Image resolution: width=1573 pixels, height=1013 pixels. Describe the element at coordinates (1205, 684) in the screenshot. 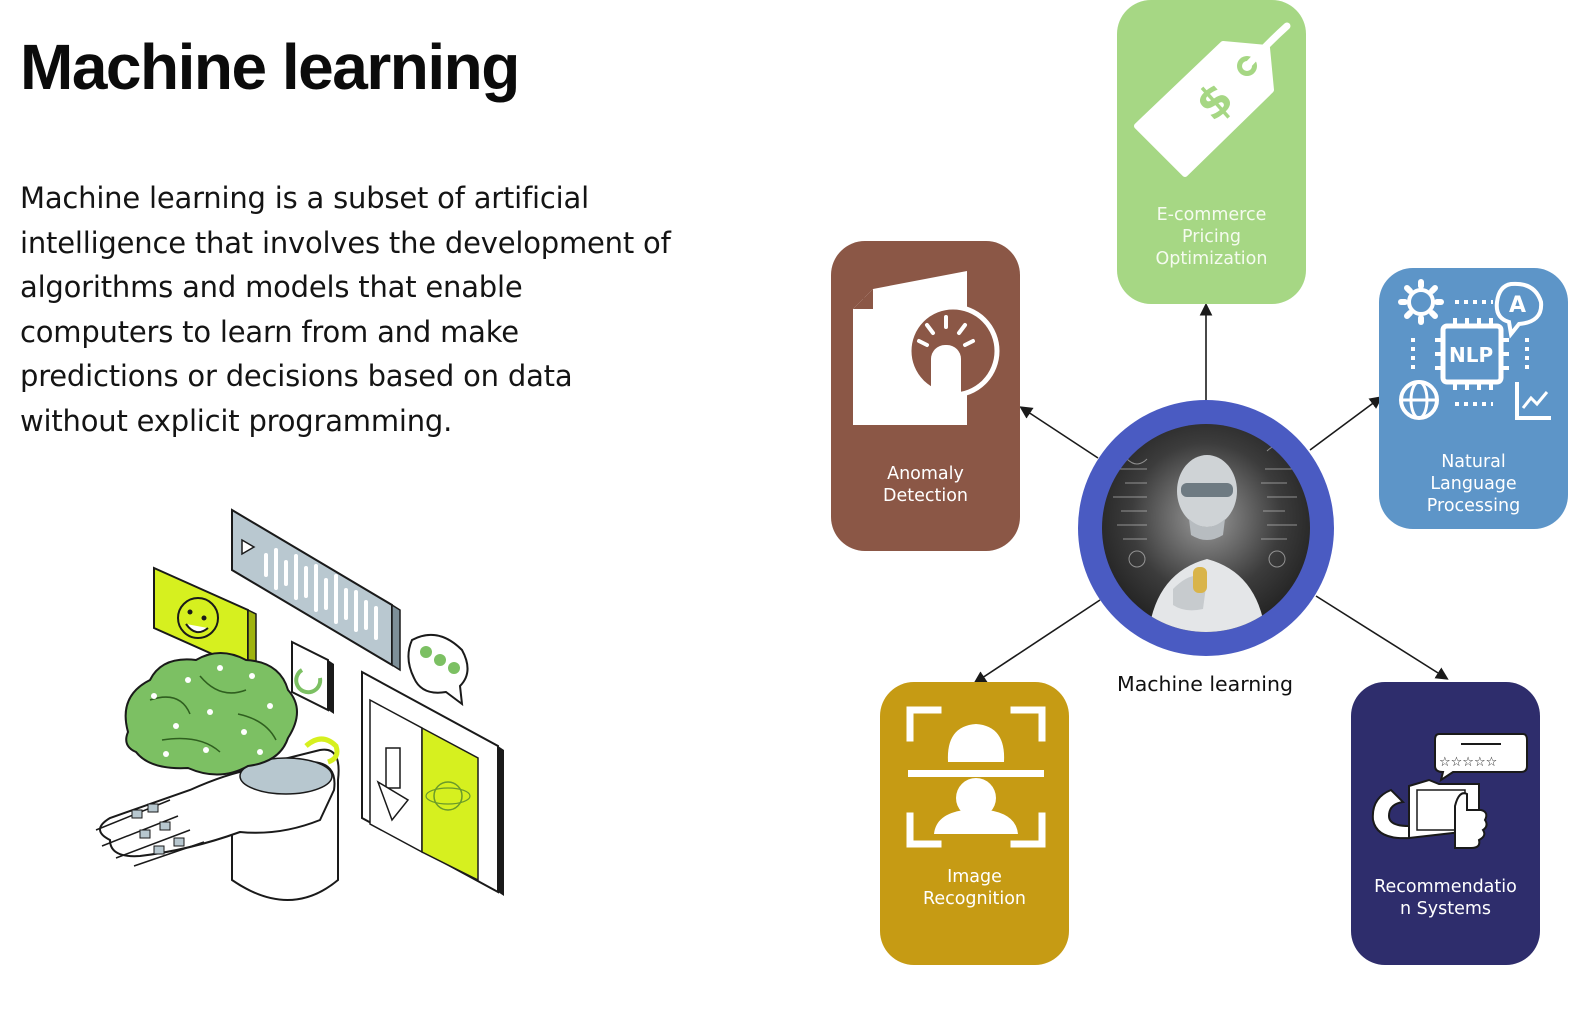

I see `hub-label: Machine learning` at that location.